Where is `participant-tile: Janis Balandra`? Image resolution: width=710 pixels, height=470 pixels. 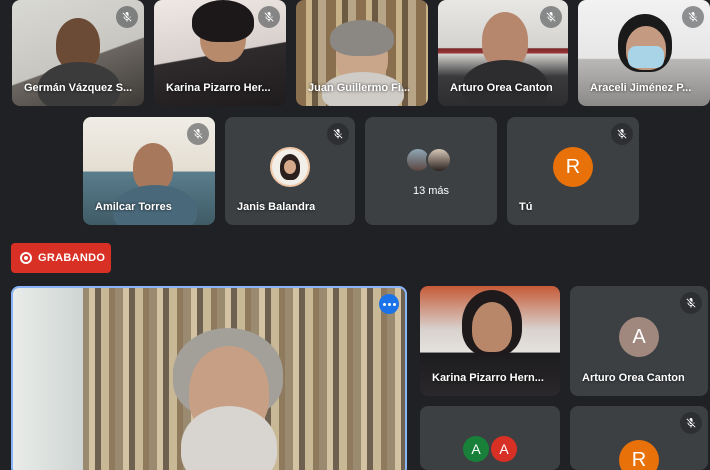
participant-tile: Janis Balandra is located at coordinates (290, 171).